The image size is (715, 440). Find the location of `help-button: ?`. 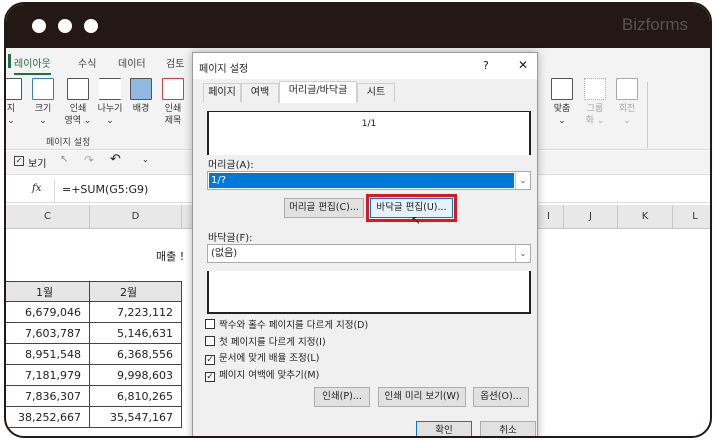

help-button: ? is located at coordinates (486, 65).